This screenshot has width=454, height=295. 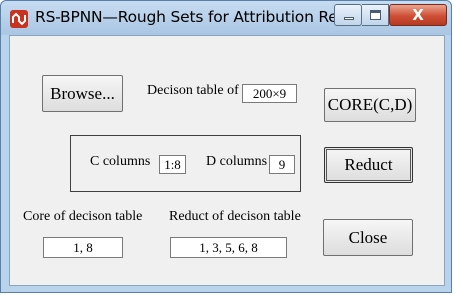 I want to click on minimize-icon, so click(x=349, y=18).